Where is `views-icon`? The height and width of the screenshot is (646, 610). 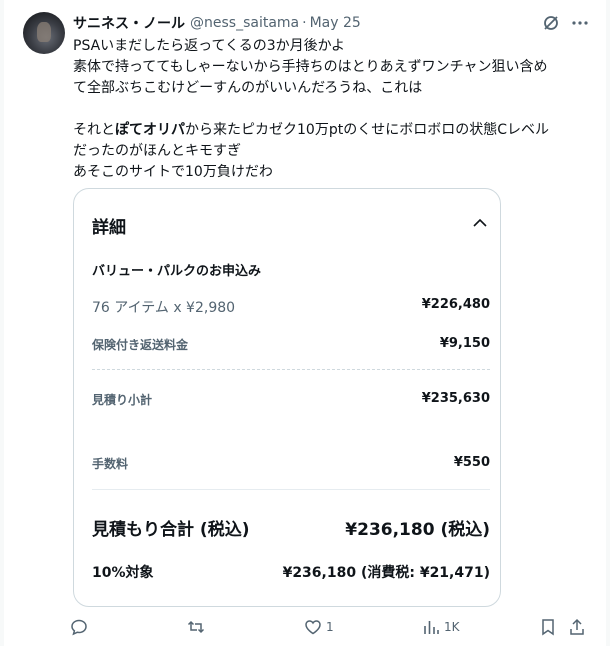 views-icon is located at coordinates (431, 627).